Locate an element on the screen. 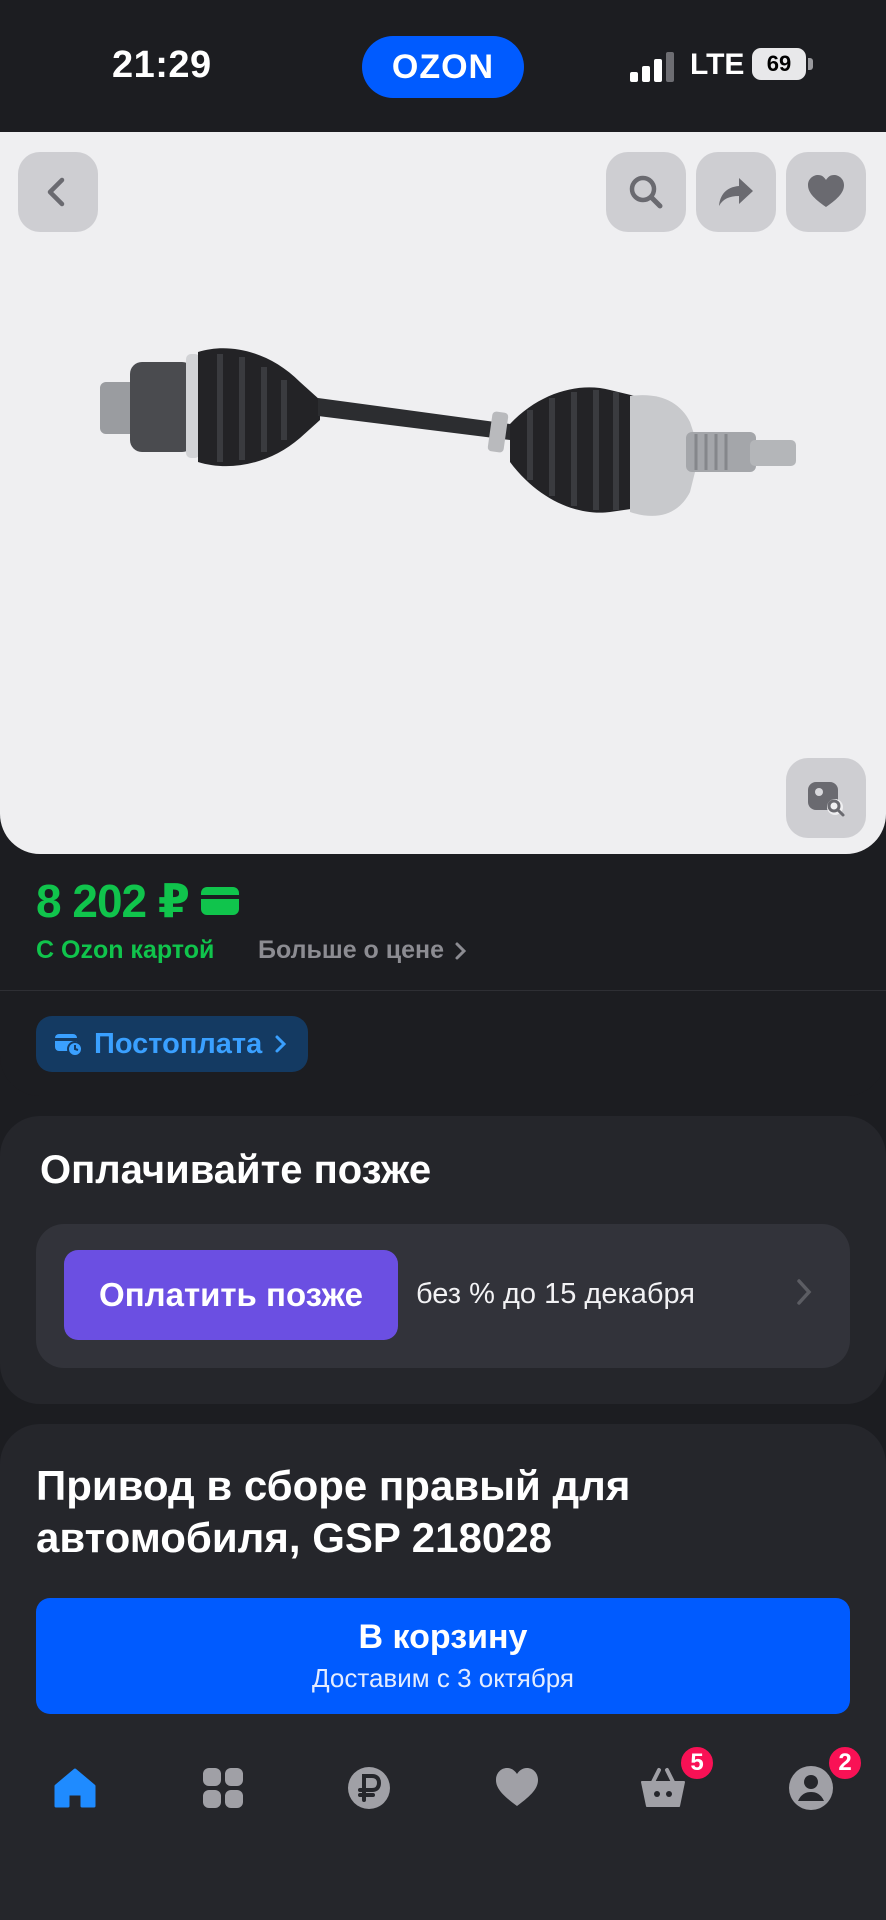 This screenshot has width=886, height=1920. divider is located at coordinates (443, 990).